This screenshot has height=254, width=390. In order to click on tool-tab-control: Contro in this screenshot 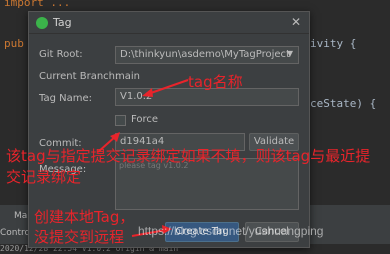, I will do `click(15, 233)`.